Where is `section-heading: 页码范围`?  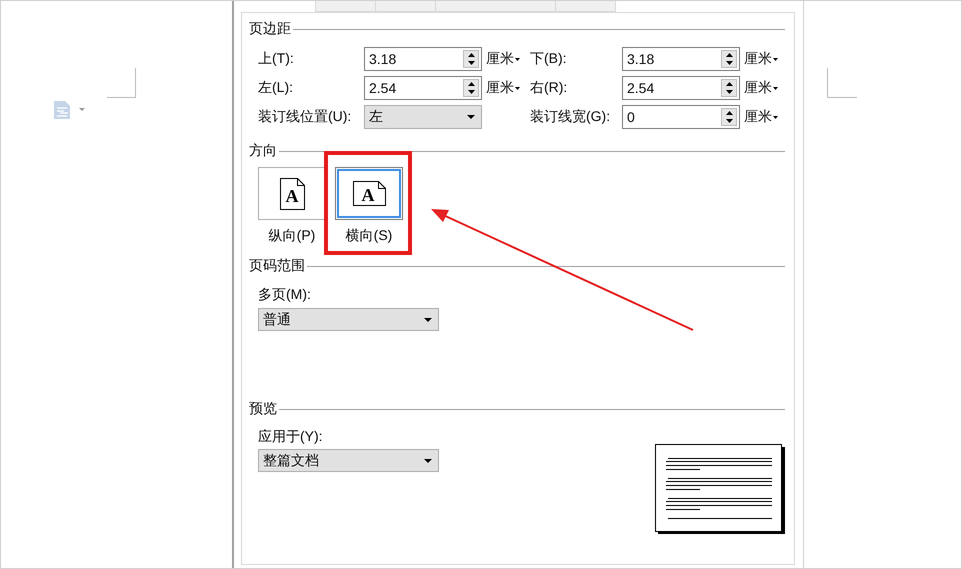
section-heading: 页码范围 is located at coordinates (277, 266).